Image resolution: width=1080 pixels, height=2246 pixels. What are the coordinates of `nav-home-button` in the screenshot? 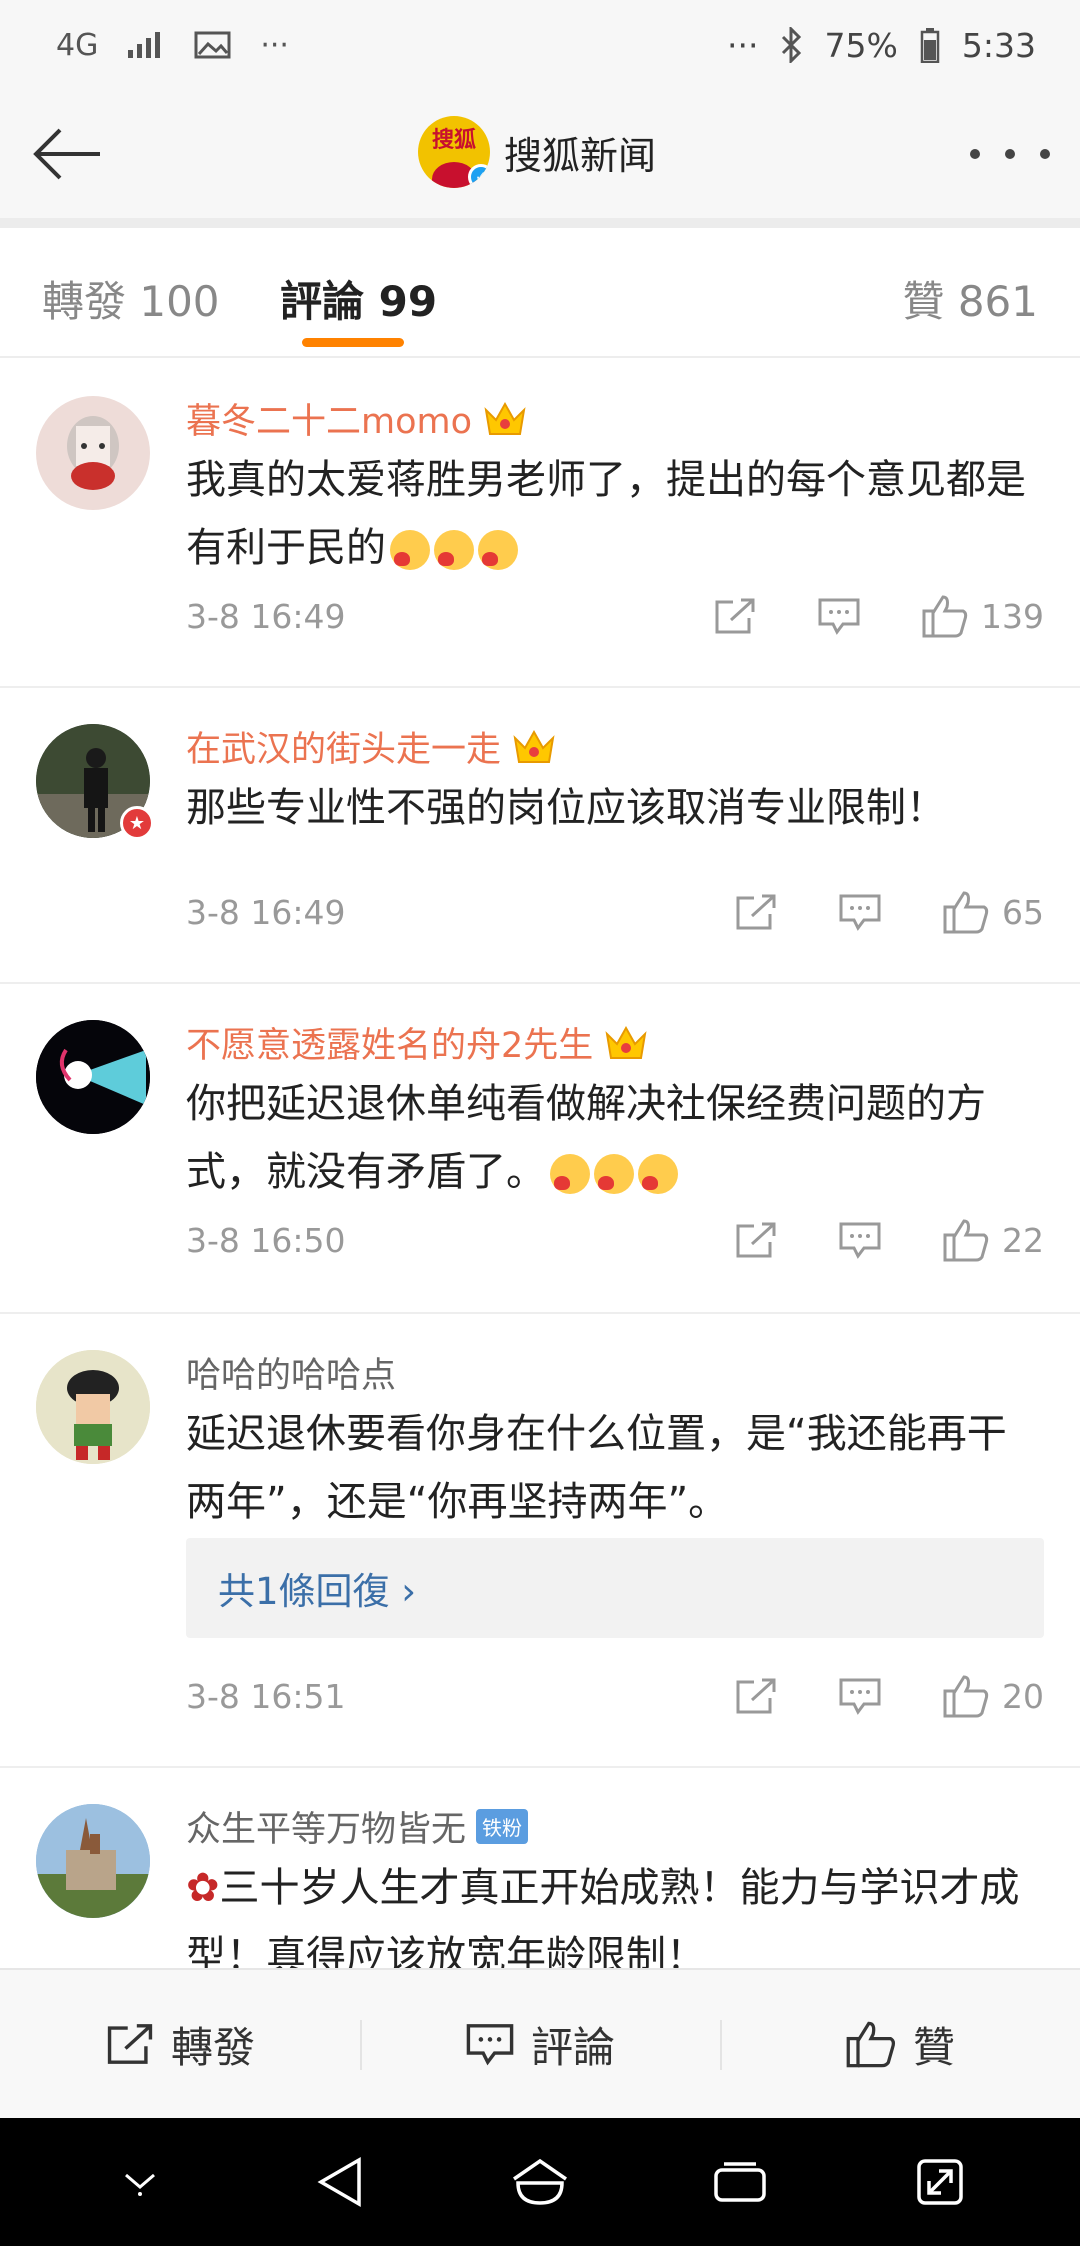 It's located at (540, 2182).